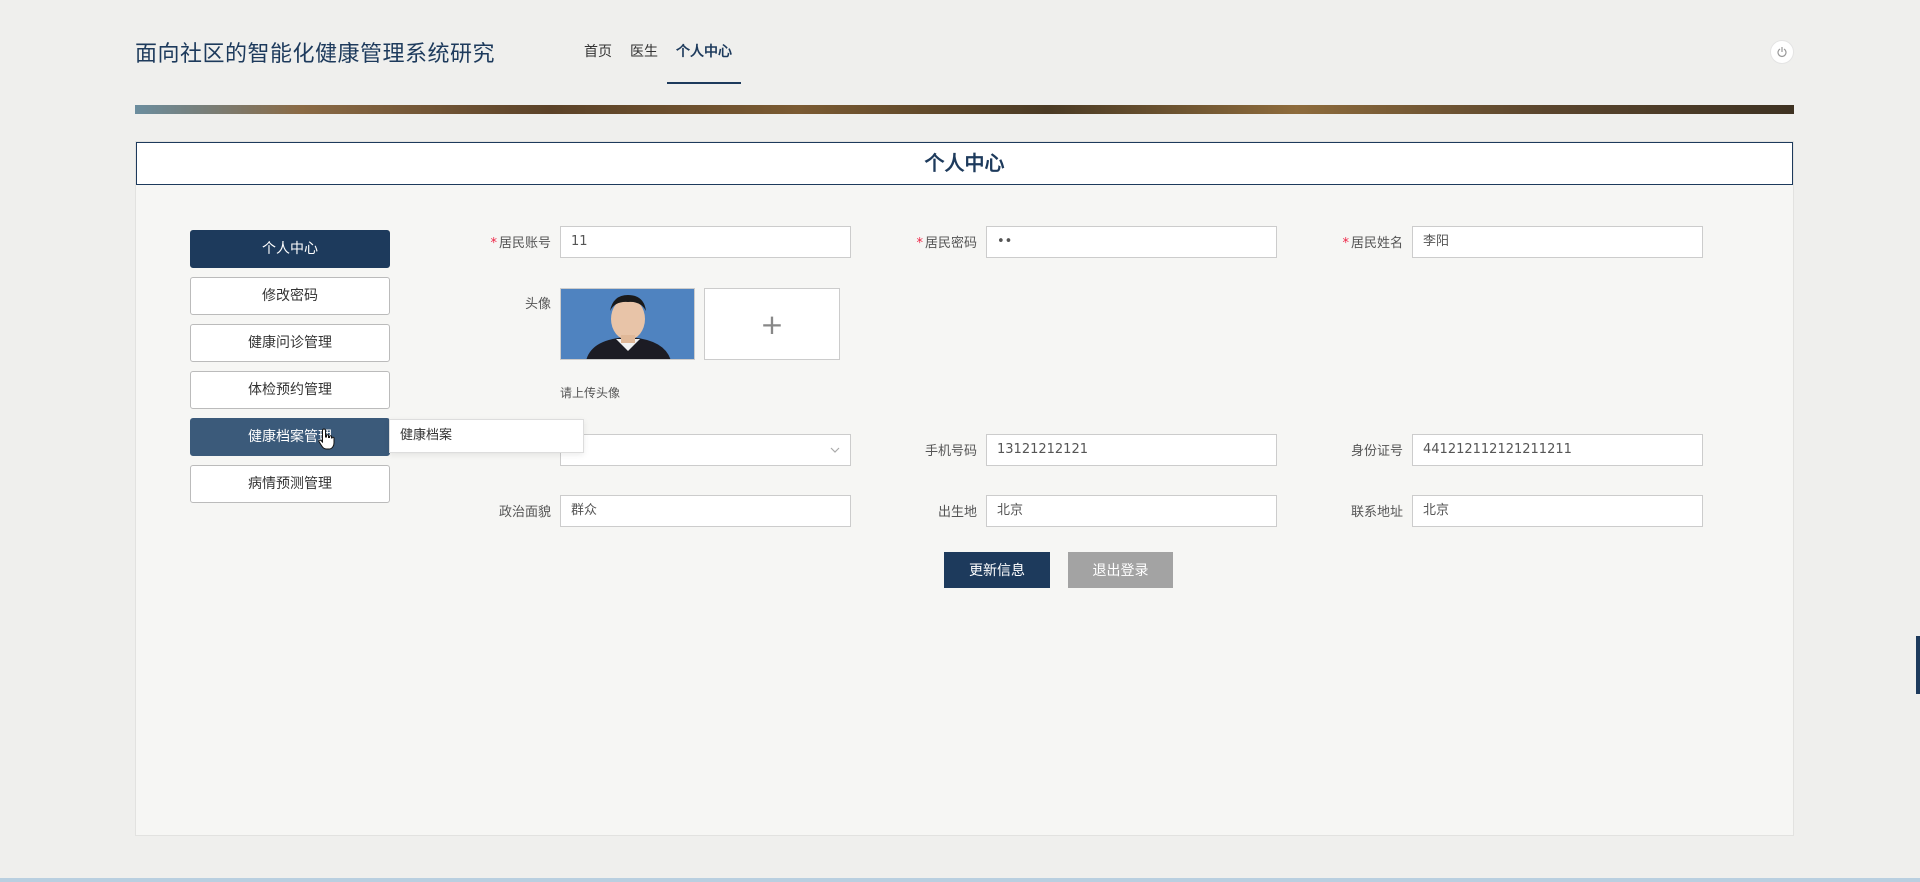 This screenshot has width=1920, height=882. Describe the element at coordinates (997, 570) in the screenshot. I see `update-info-button: 更新信息` at that location.